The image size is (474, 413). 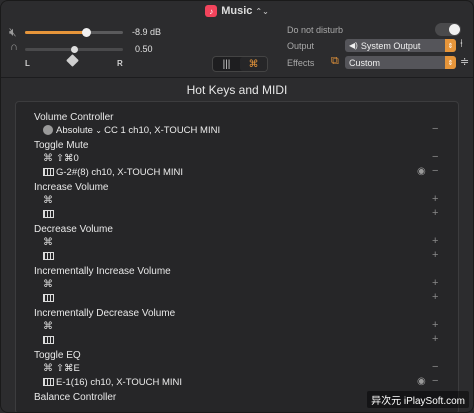 What do you see at coordinates (120, 63) in the screenshot?
I see `balance-right-label: R` at bounding box center [120, 63].